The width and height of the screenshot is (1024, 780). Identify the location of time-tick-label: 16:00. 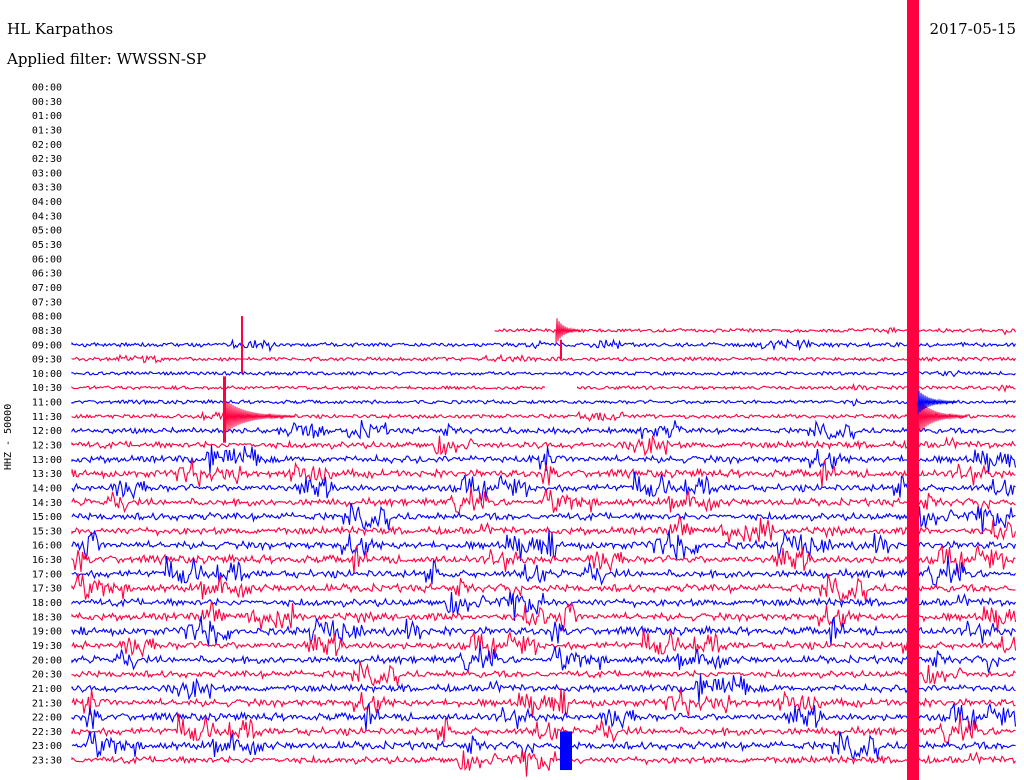
(47, 546).